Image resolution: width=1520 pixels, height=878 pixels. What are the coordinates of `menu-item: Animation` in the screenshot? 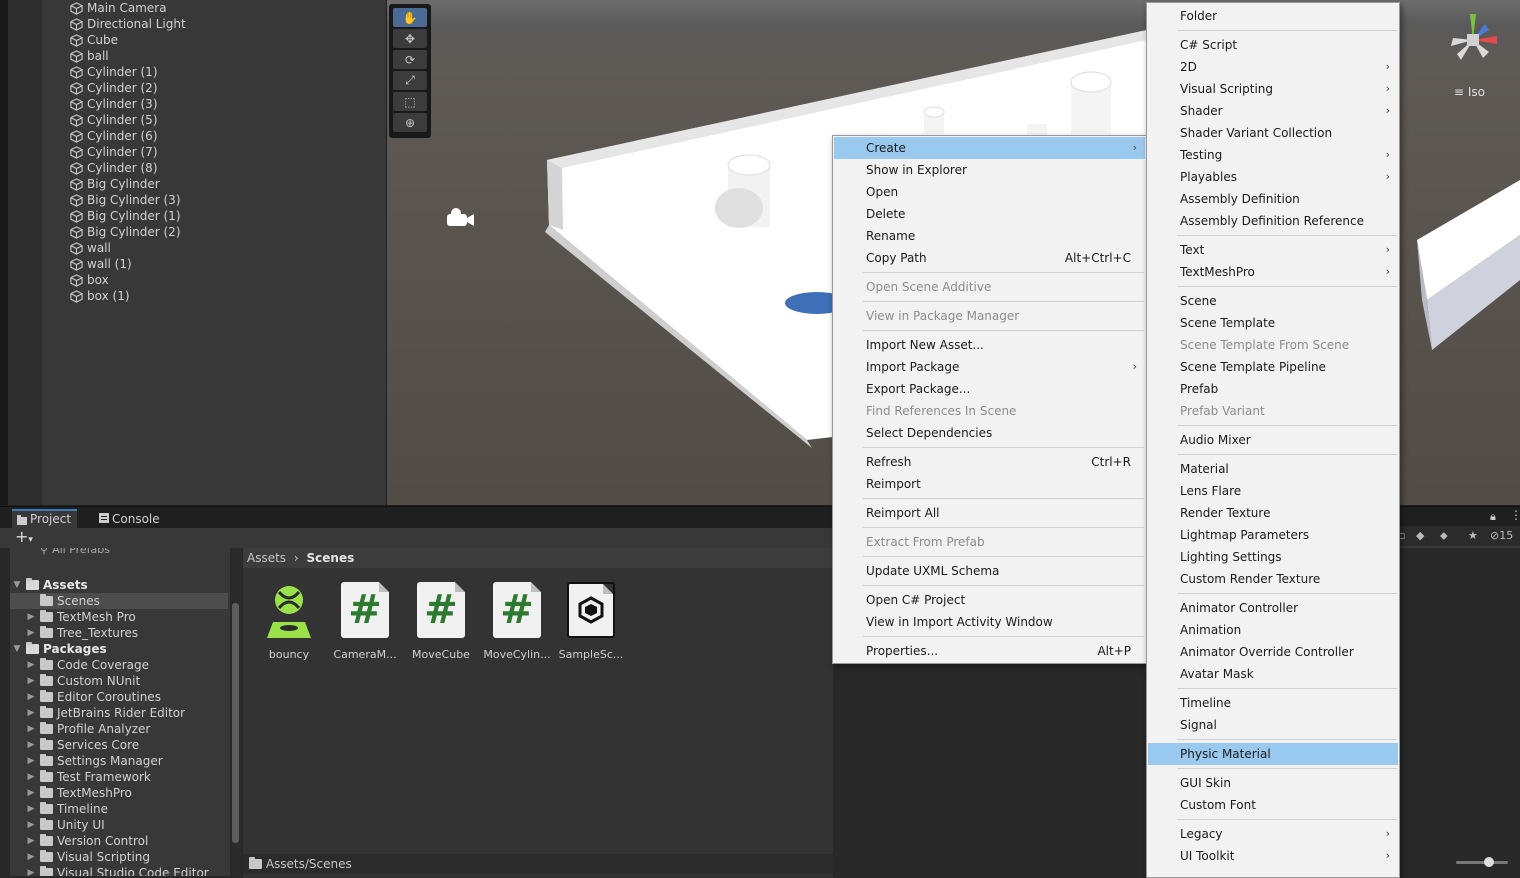 It's located at (1273, 630).